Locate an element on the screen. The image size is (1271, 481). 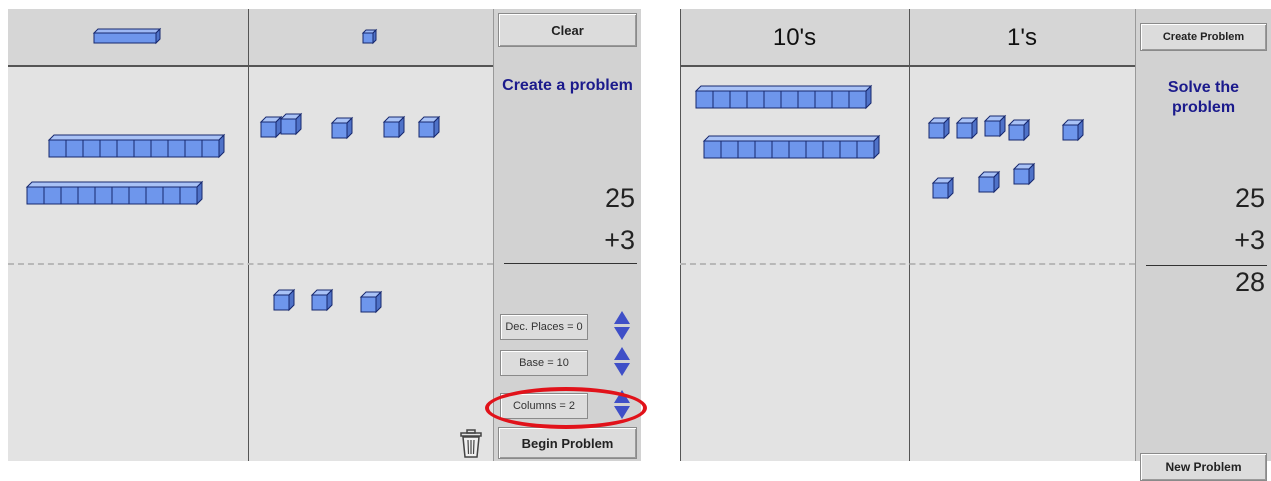
rod-icon is located at coordinates (127, 36).